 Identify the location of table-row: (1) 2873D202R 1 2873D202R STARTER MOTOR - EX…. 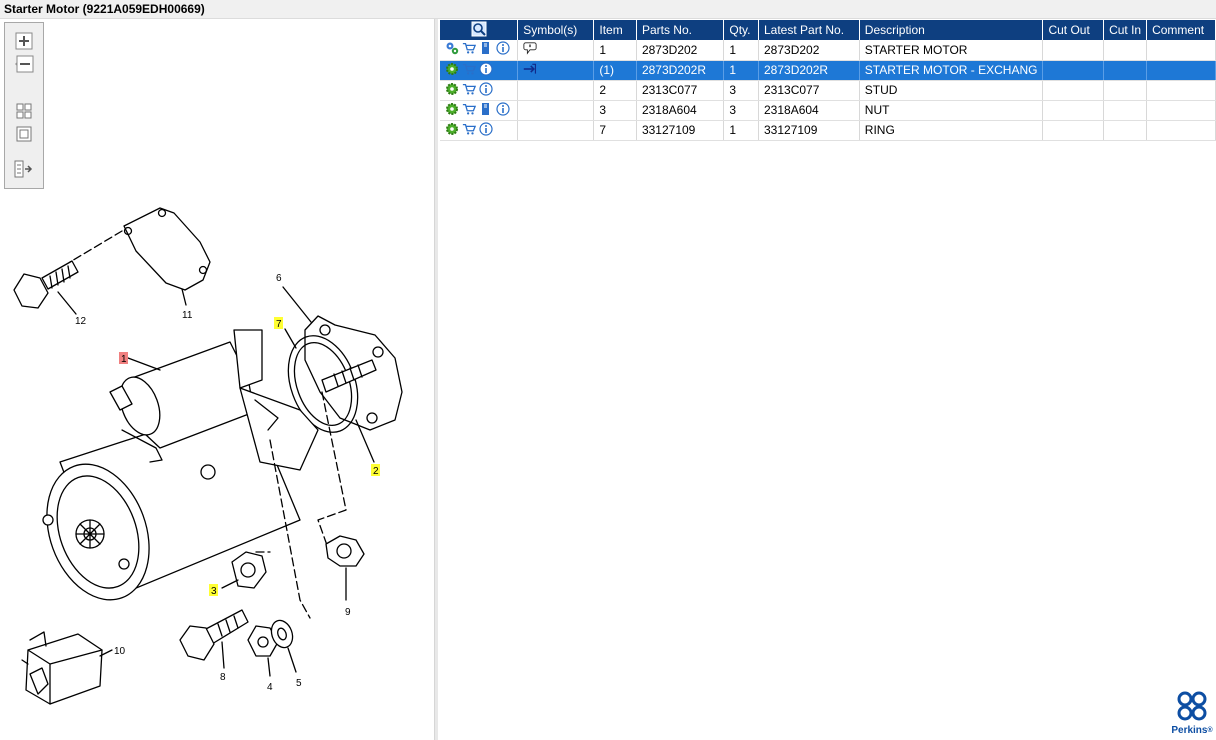
(828, 70).